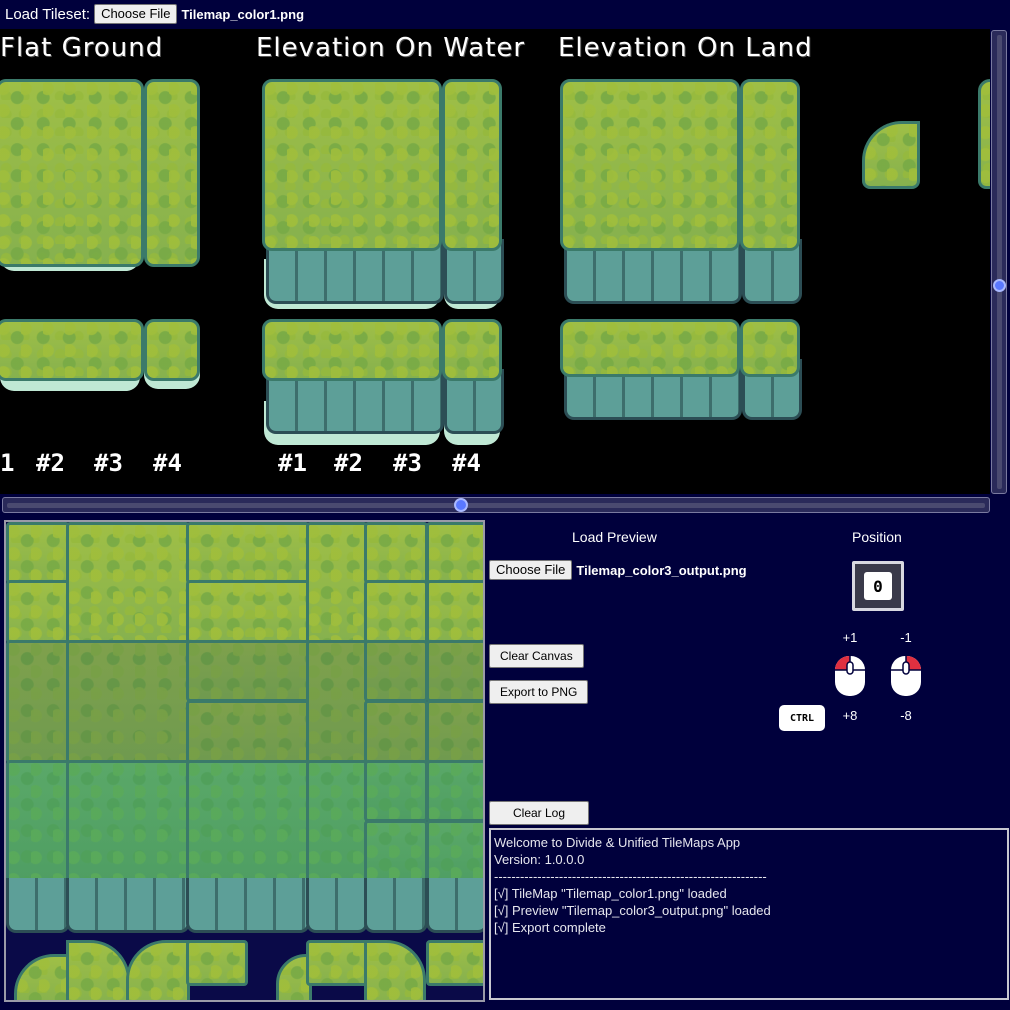  What do you see at coordinates (850, 637) in the screenshot?
I see `left-click-increment: +1` at bounding box center [850, 637].